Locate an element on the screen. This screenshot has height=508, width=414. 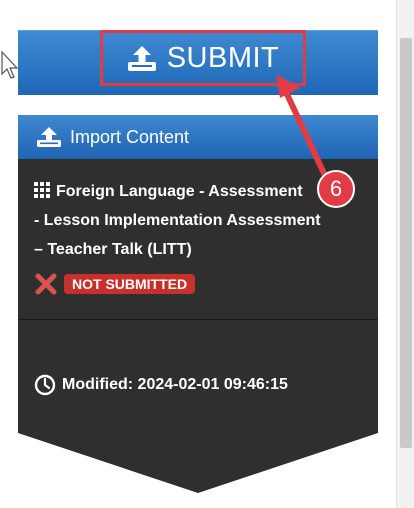
submit-label: SUBMIT is located at coordinates (223, 57).